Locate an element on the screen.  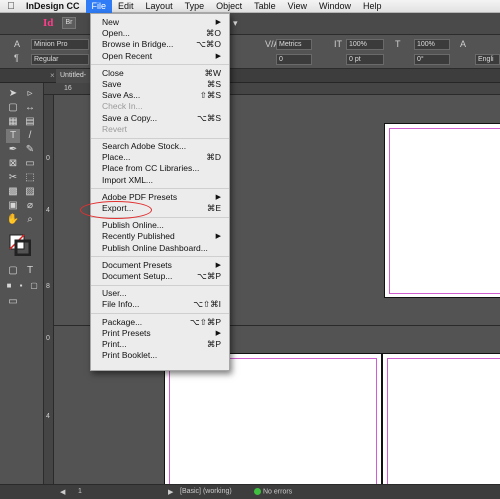
font-family-field: Minion Pro is located at coordinates (60, 44).